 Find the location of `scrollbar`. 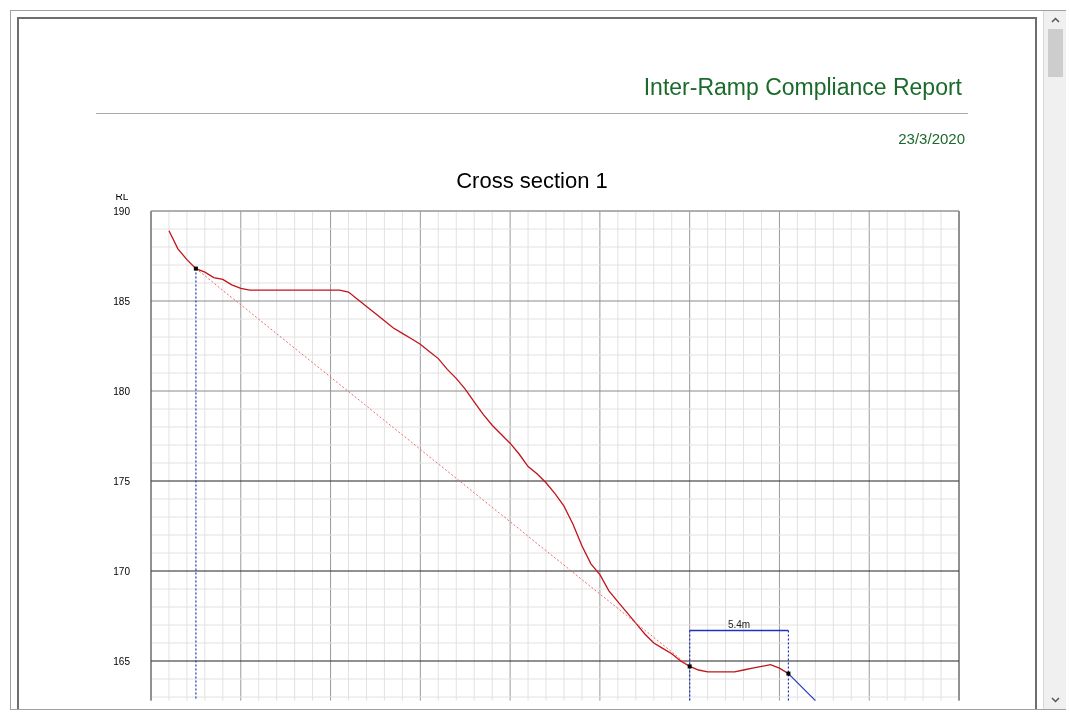

scrollbar is located at coordinates (1054, 360).